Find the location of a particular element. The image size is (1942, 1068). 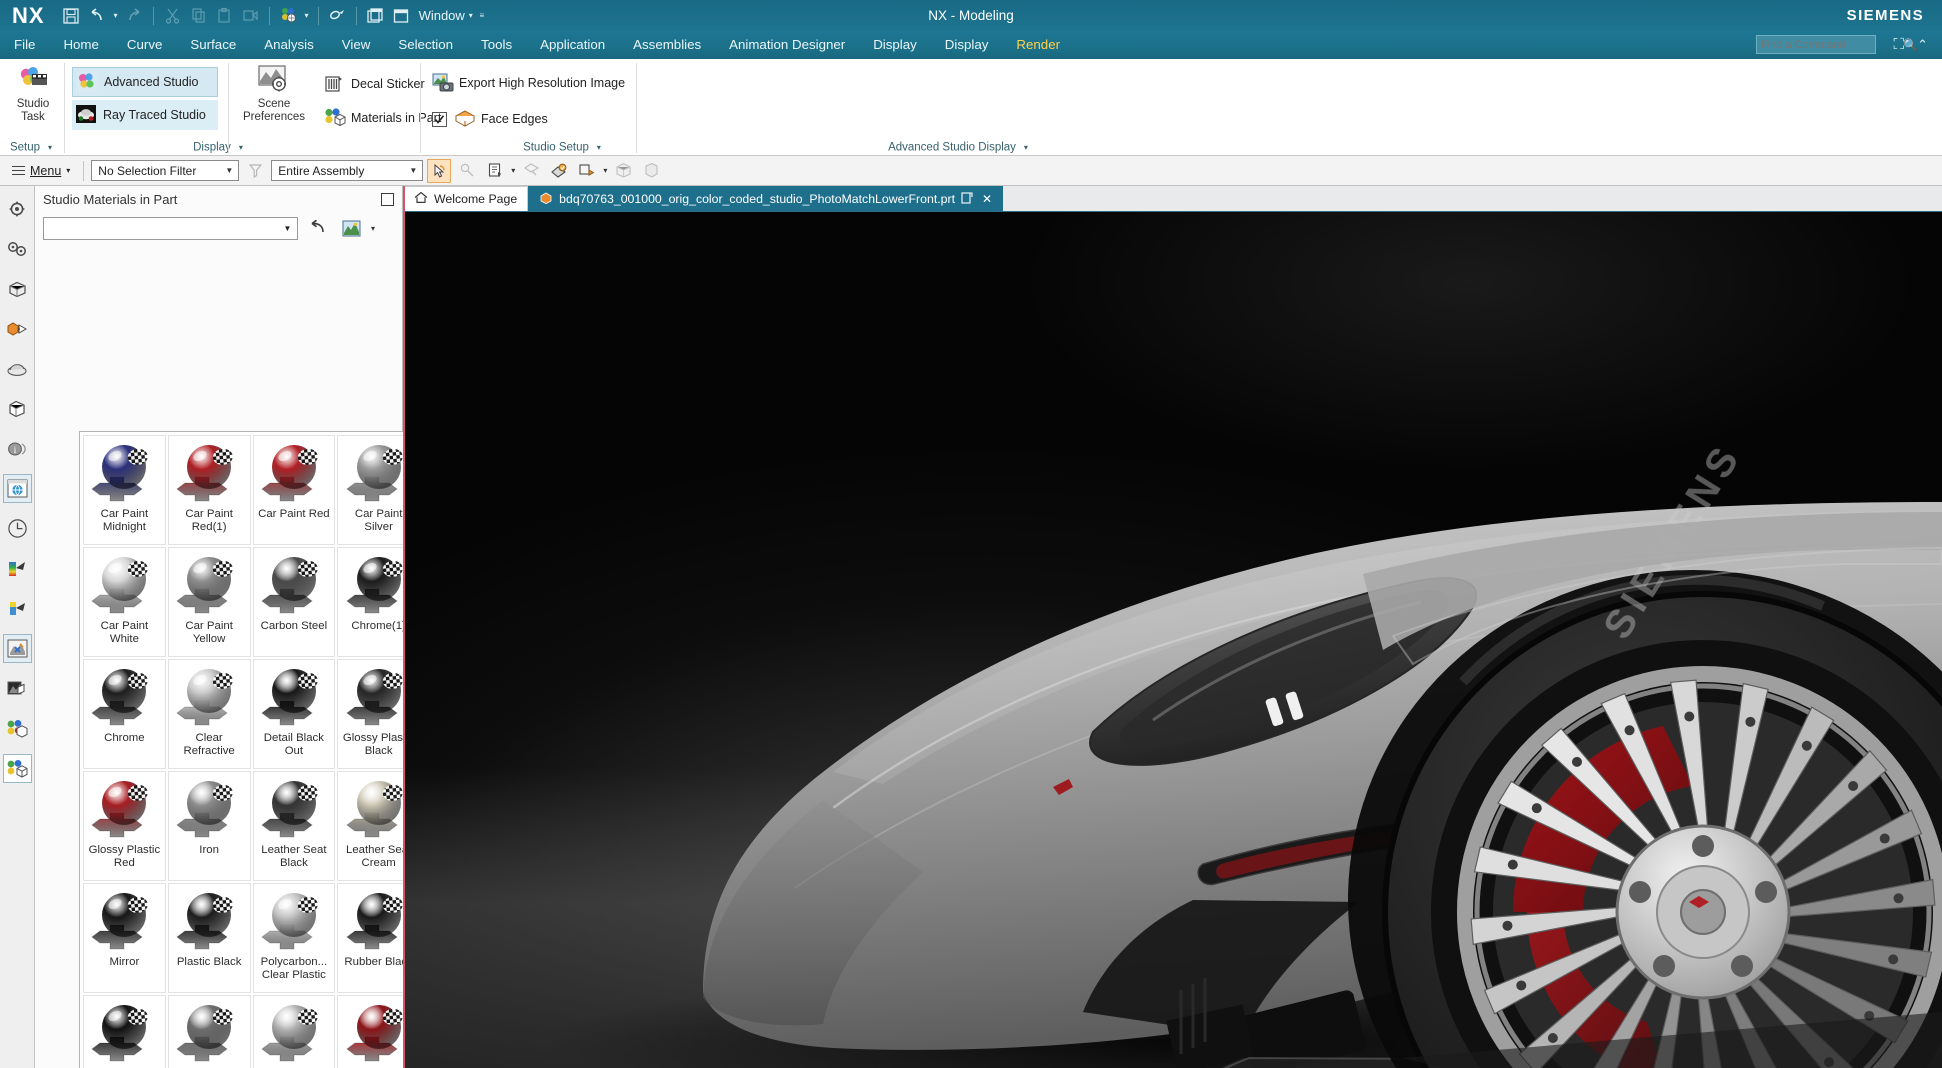

constraint-navigator-icon is located at coordinates (17, 248).